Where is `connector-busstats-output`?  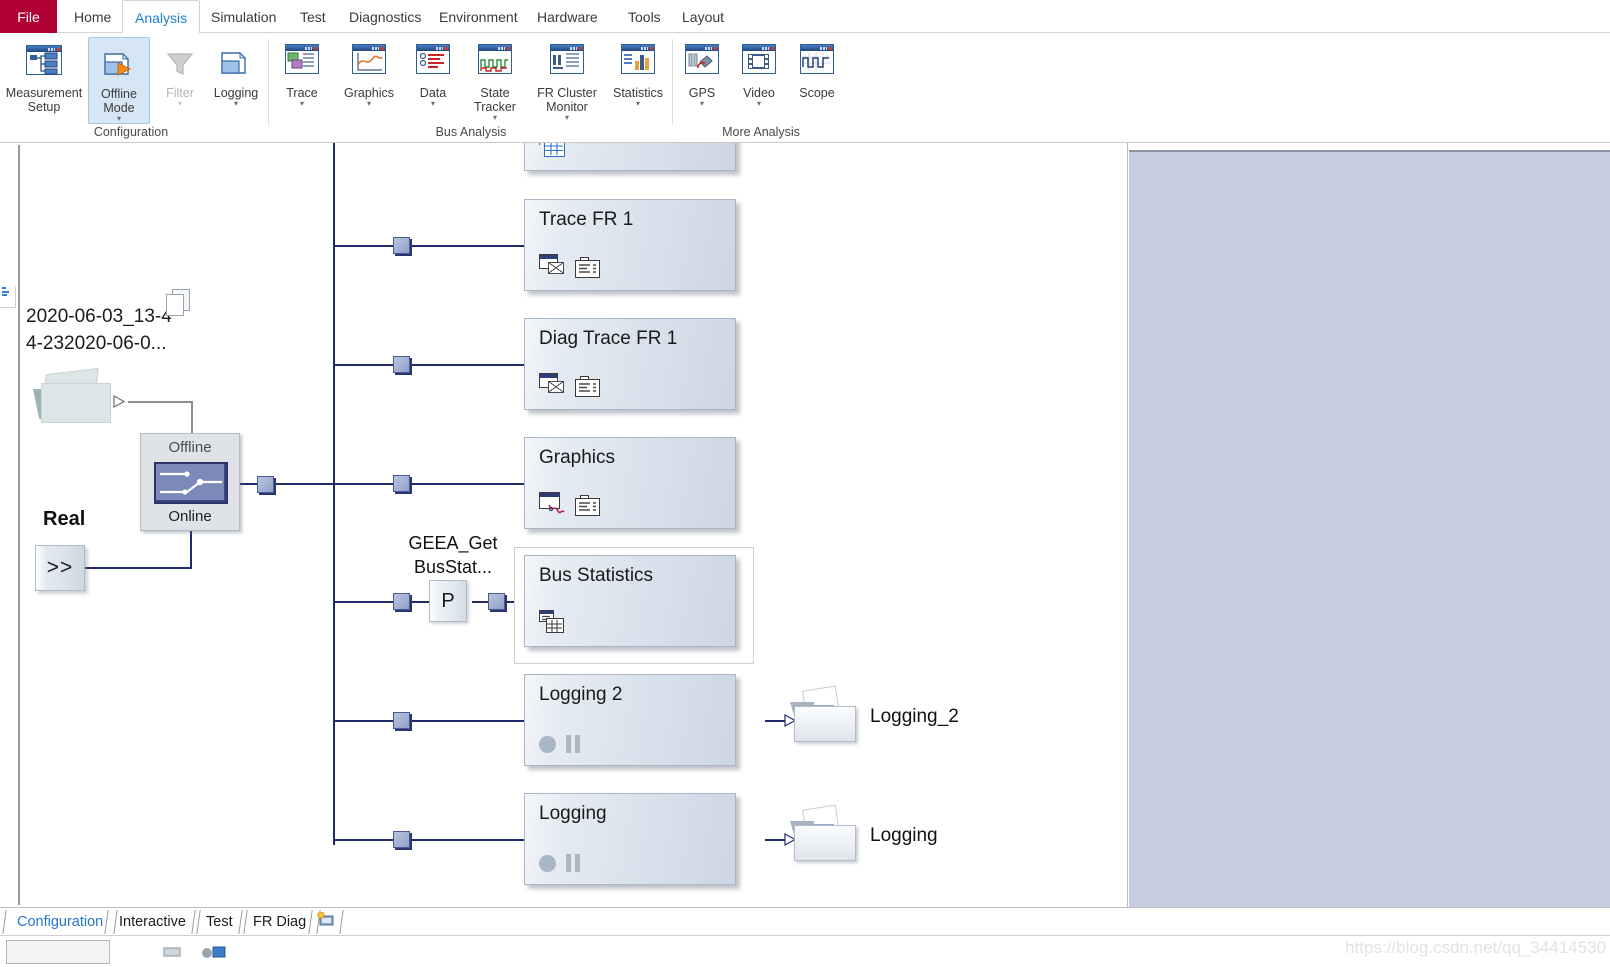
connector-busstats-output is located at coordinates (496, 601).